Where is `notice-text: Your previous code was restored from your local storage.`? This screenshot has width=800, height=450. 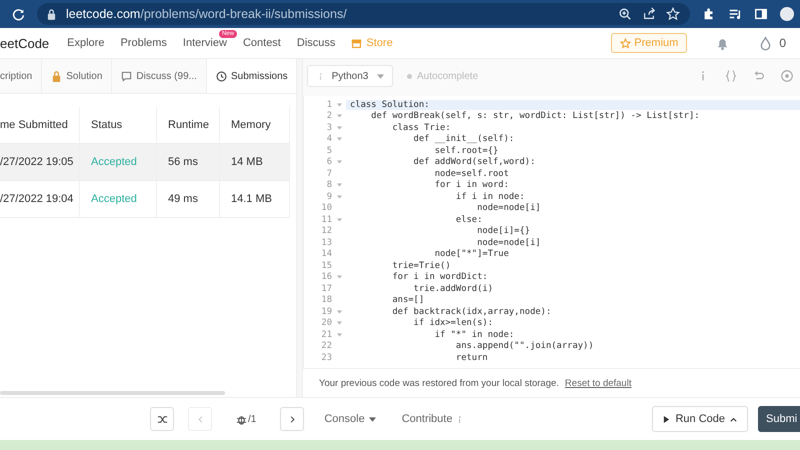 notice-text: Your previous code was restored from your local storage. is located at coordinates (439, 383).